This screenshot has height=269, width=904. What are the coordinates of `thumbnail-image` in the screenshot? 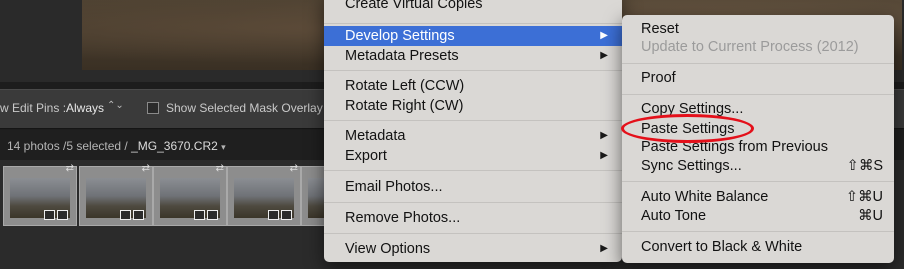 It's located at (316, 198).